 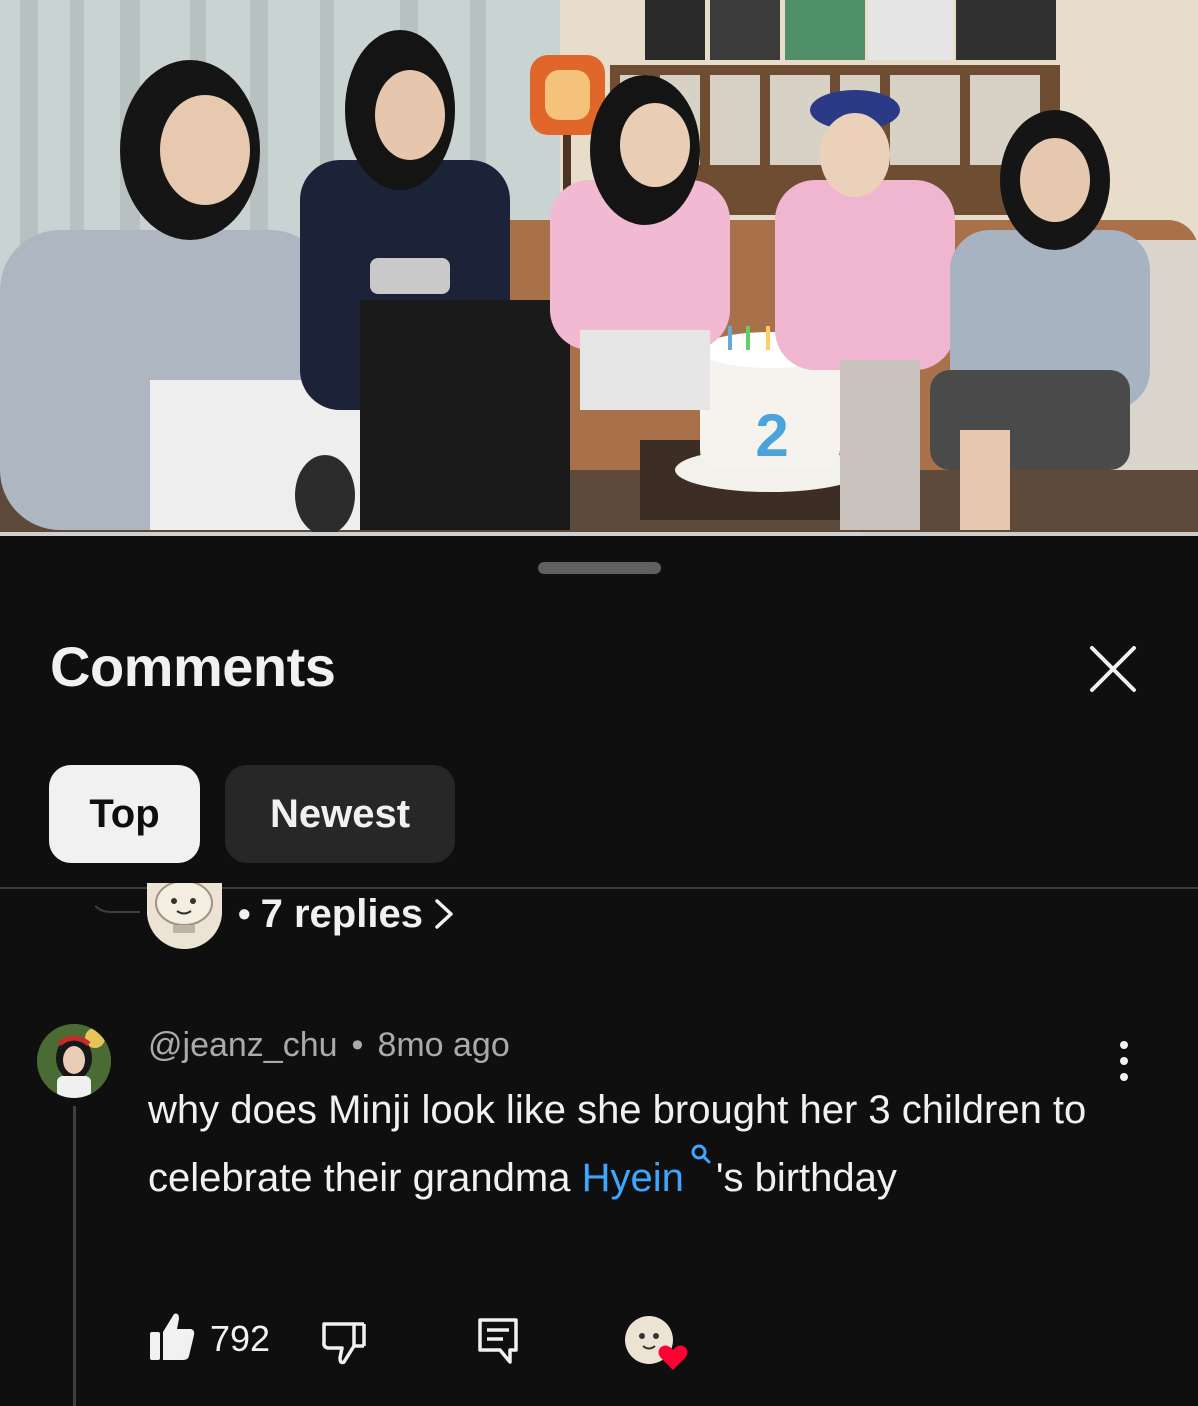 What do you see at coordinates (114, 901) in the screenshot?
I see `thread-connector` at bounding box center [114, 901].